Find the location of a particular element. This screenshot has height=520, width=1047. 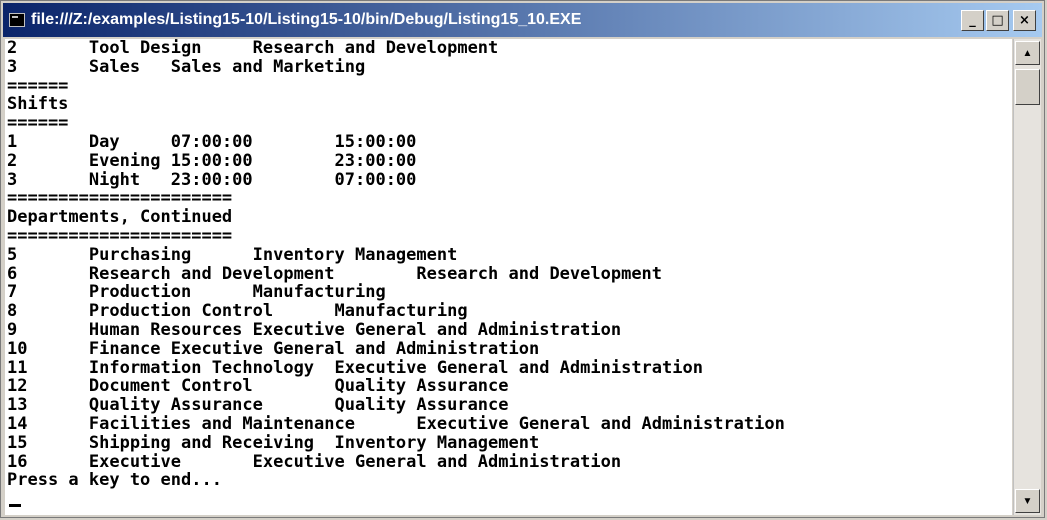

console-line: 2 Evening 15:00:00 23:00:00 is located at coordinates (212, 160).